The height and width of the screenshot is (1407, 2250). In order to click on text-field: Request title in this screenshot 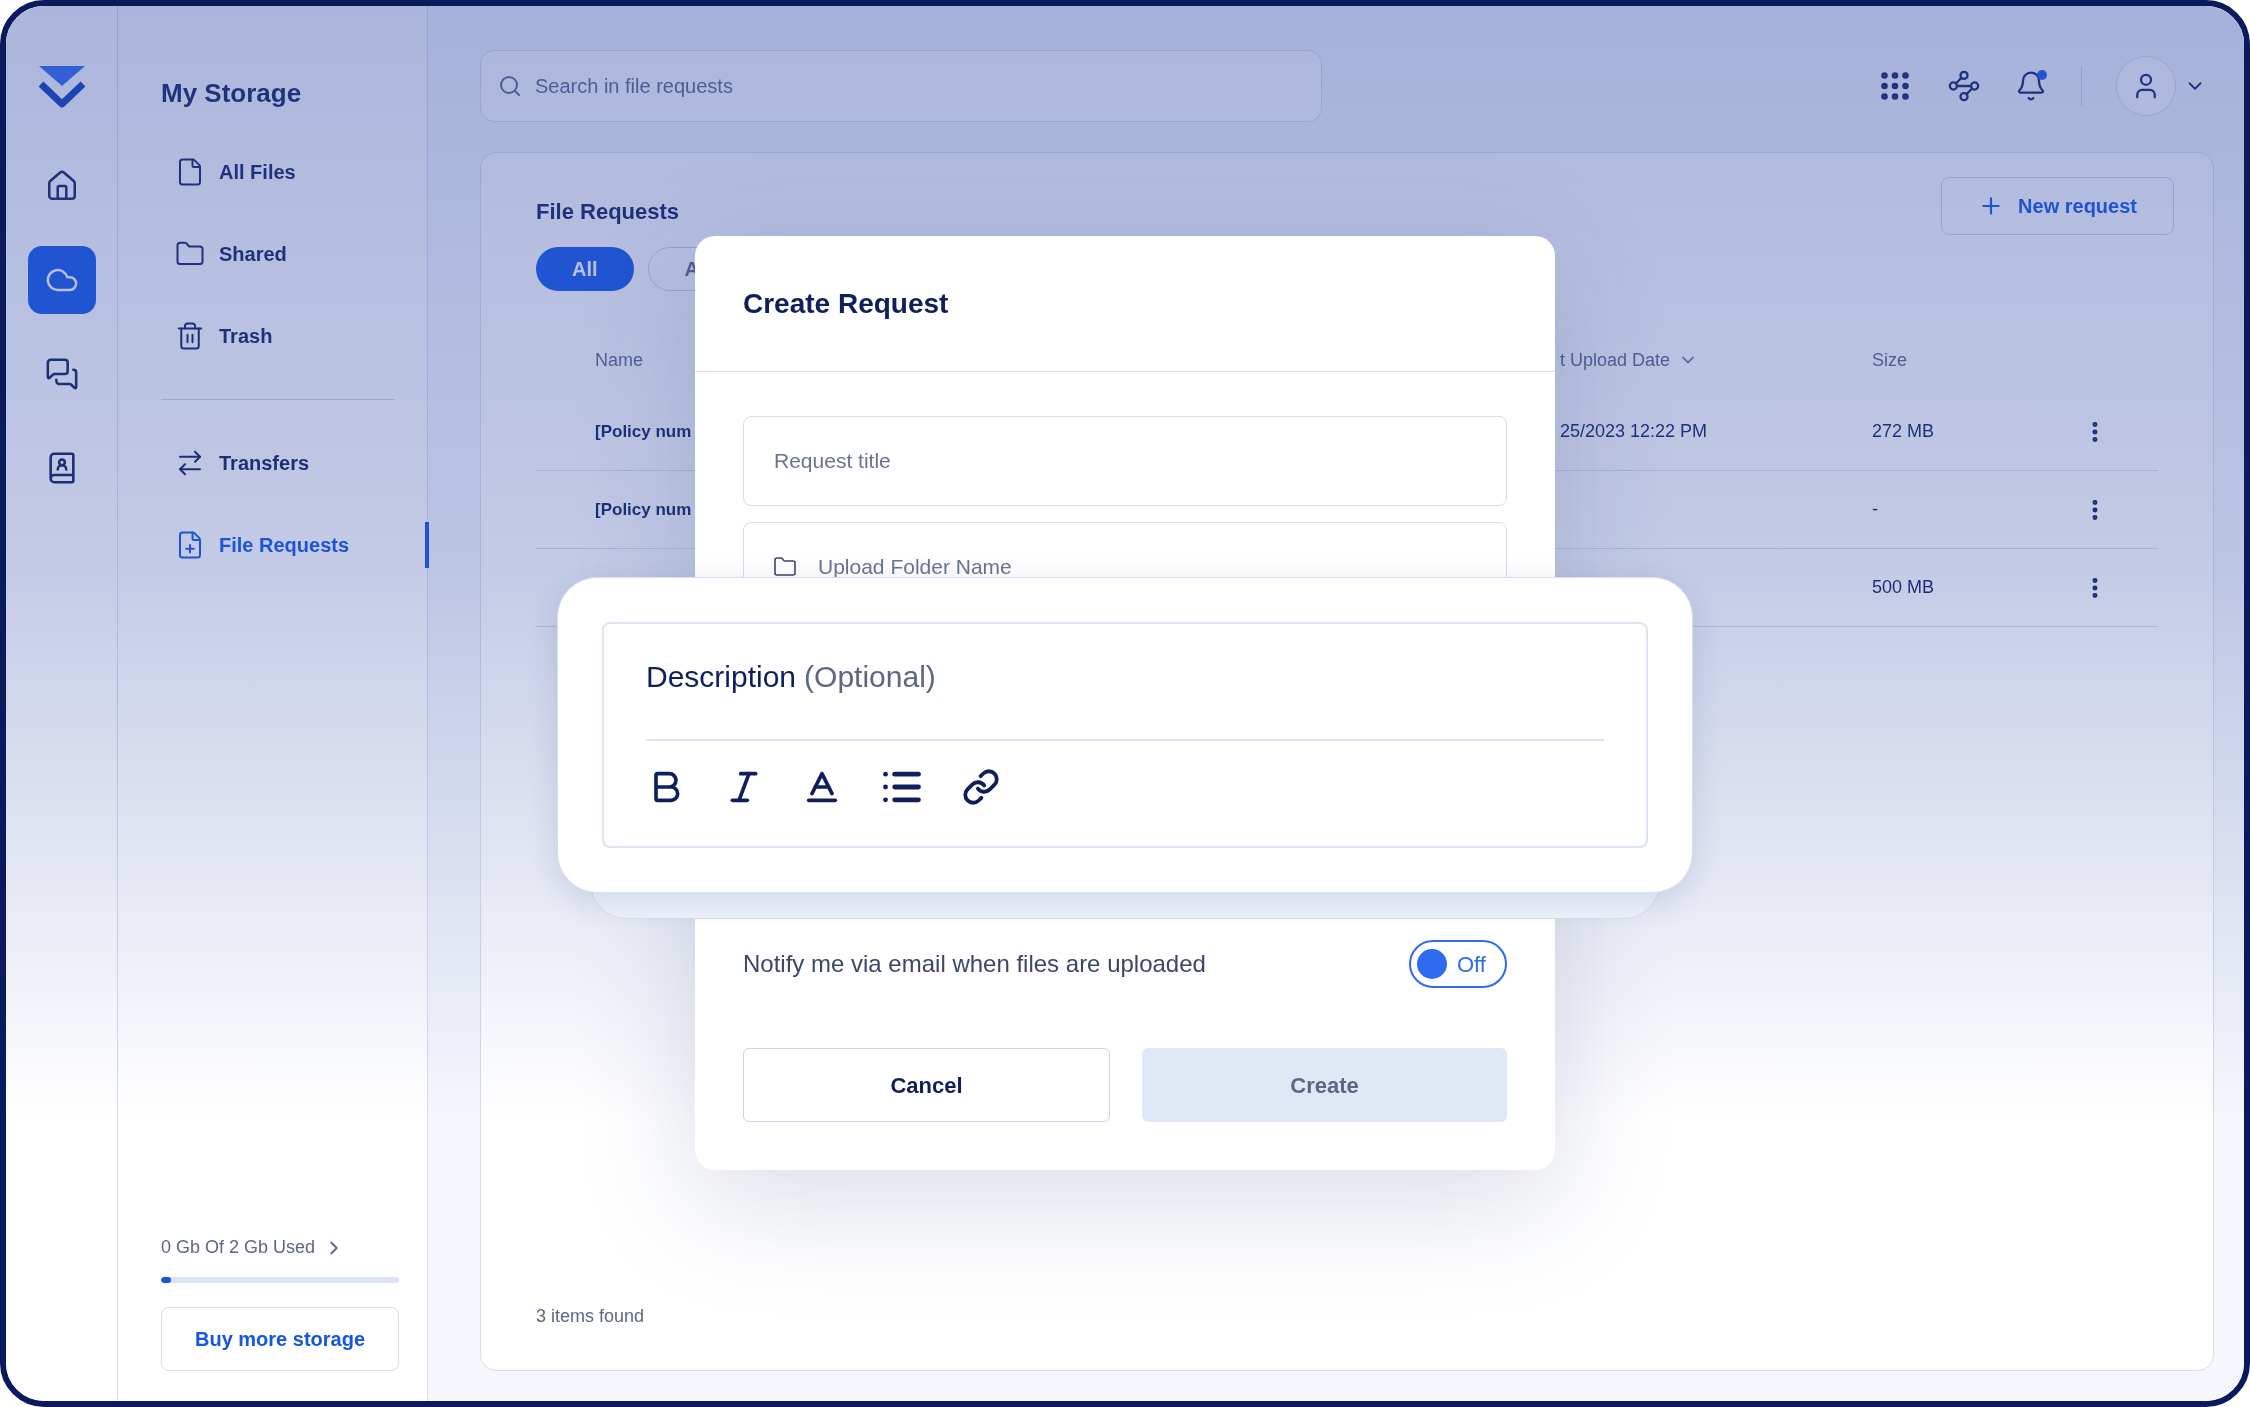, I will do `click(1125, 461)`.